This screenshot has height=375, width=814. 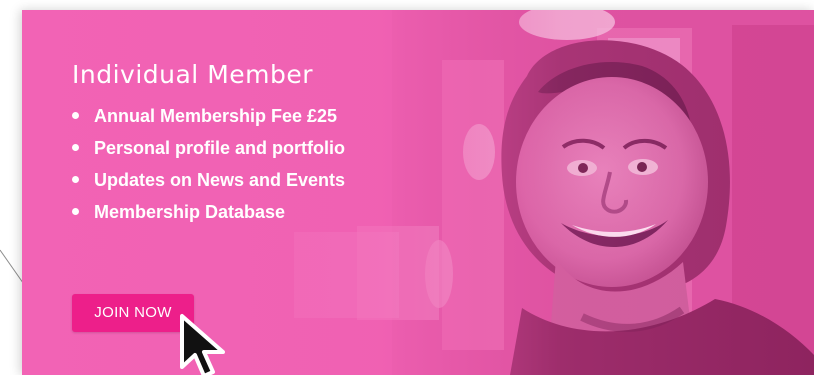 What do you see at coordinates (220, 180) in the screenshot?
I see `feature-label: Updates on News and Events` at bounding box center [220, 180].